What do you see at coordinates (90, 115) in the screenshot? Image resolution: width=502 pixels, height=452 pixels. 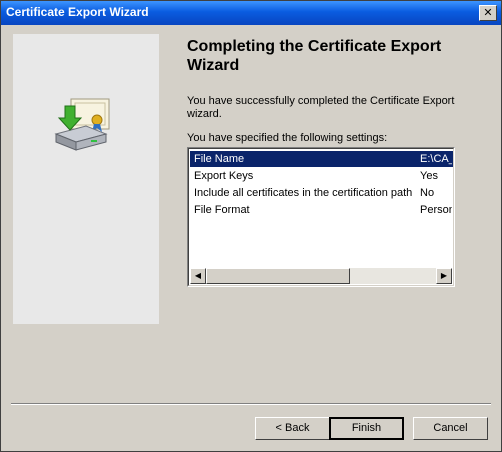 I see `certificate-icon` at bounding box center [90, 115].